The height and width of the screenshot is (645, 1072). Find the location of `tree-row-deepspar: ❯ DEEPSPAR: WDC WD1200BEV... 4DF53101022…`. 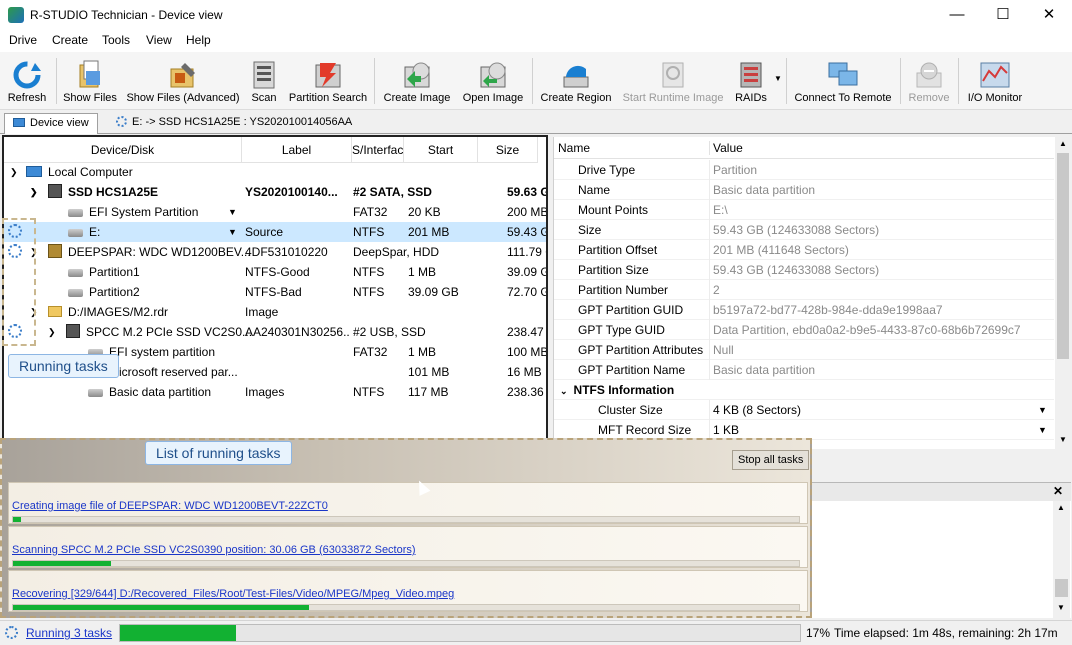

tree-row-deepspar: ❯ DEEPSPAR: WDC WD1200BEV... 4DF53101022… is located at coordinates (275, 252).